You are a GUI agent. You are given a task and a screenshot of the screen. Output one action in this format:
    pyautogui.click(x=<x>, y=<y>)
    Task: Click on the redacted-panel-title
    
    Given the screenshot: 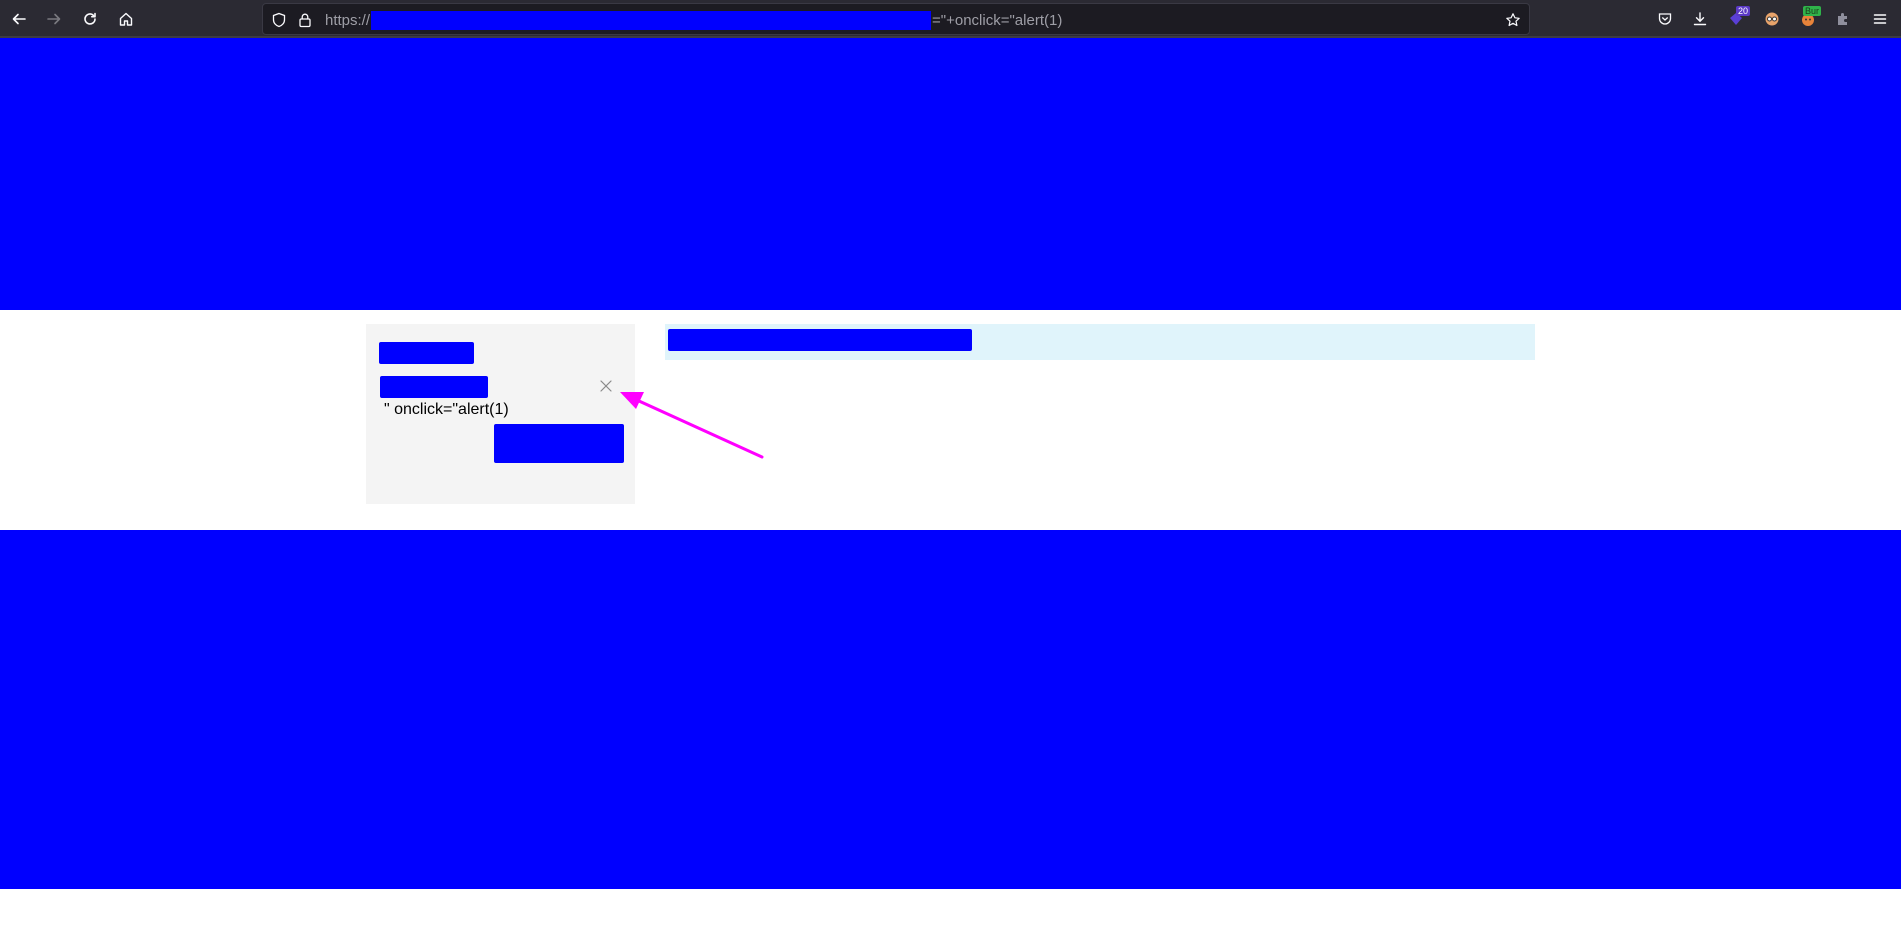 What is the action you would take?
    pyautogui.click(x=426, y=353)
    